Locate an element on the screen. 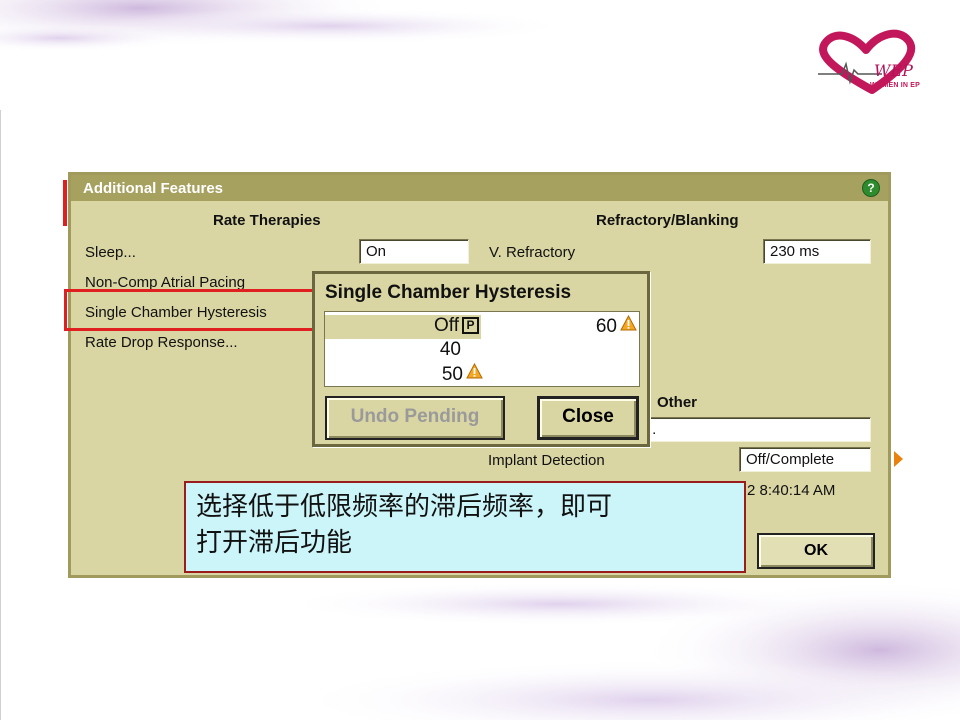 This screenshot has width=960, height=720. implant-detection-field: Off/Complete is located at coordinates (805, 459).